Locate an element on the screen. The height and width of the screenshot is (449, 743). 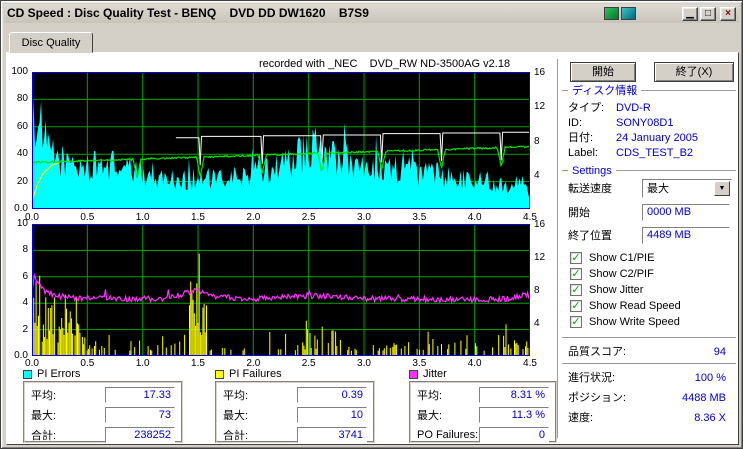
axis-label: 2 is located at coordinates (25, 329).